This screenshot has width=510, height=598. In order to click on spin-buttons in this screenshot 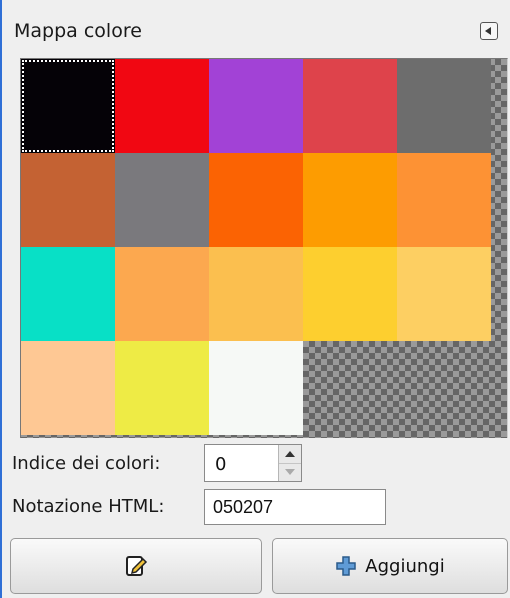, I will do `click(289, 463)`.